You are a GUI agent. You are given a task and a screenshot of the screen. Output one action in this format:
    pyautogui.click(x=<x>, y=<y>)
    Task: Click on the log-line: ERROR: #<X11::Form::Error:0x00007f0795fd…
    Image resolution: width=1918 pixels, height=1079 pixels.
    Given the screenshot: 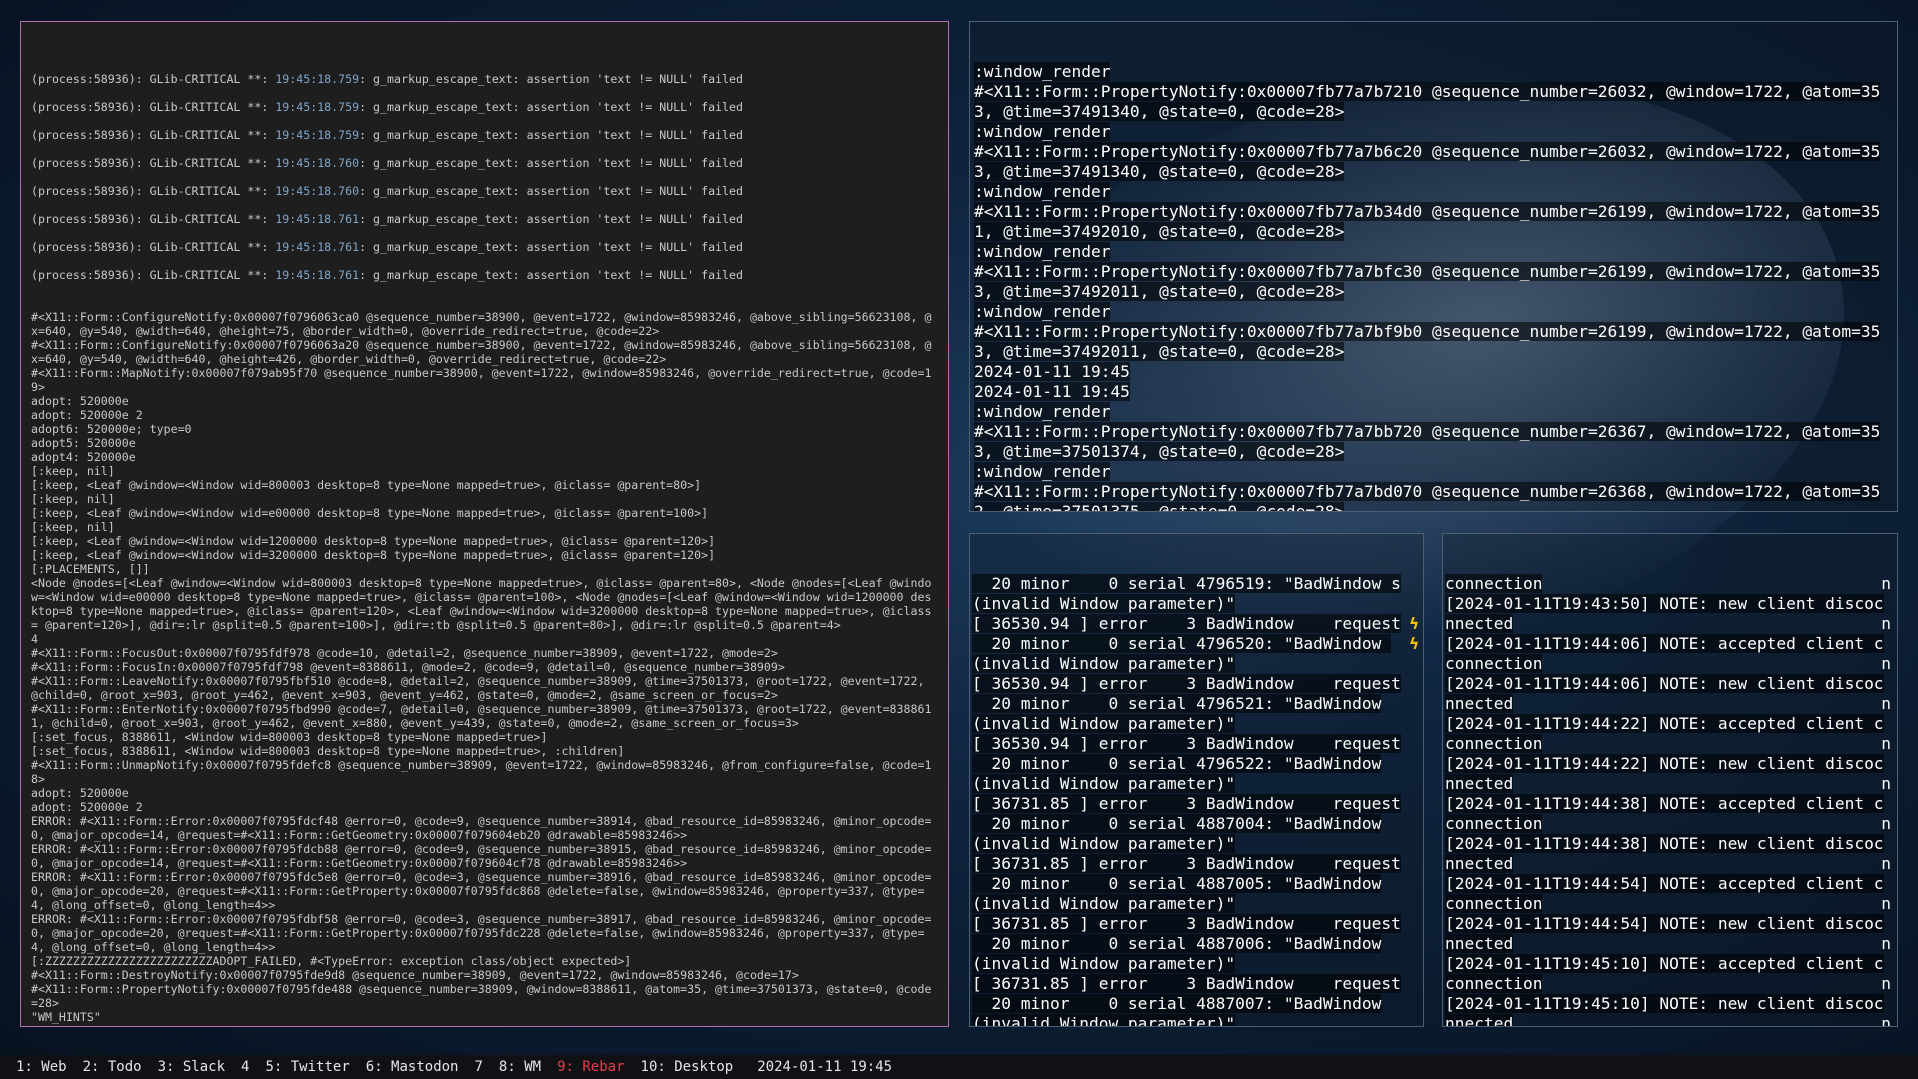 What is the action you would take?
    pyautogui.click(x=481, y=828)
    